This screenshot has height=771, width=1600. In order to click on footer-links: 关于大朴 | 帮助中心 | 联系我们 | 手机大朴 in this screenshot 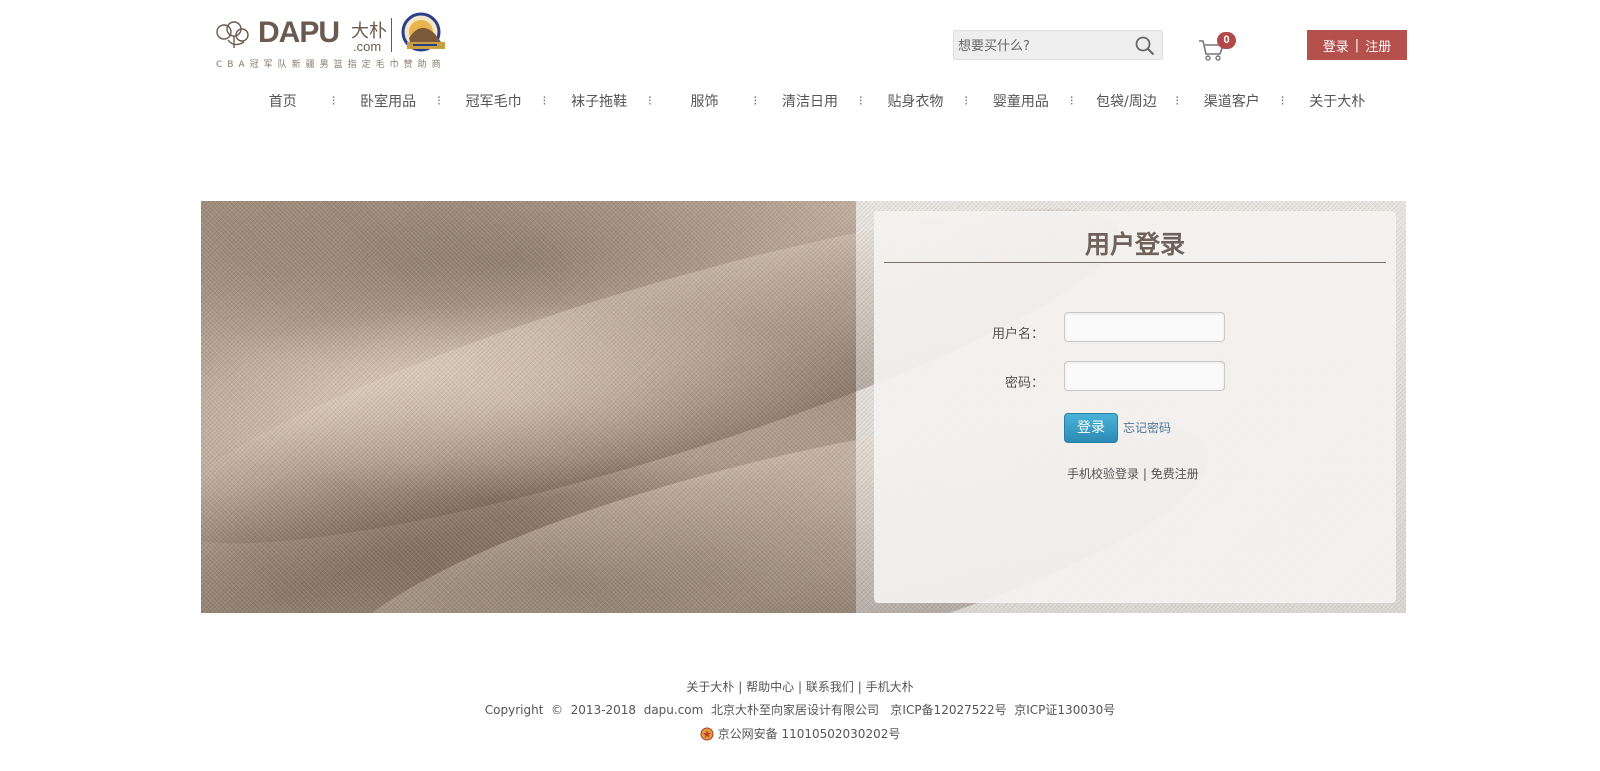, I will do `click(800, 687)`.